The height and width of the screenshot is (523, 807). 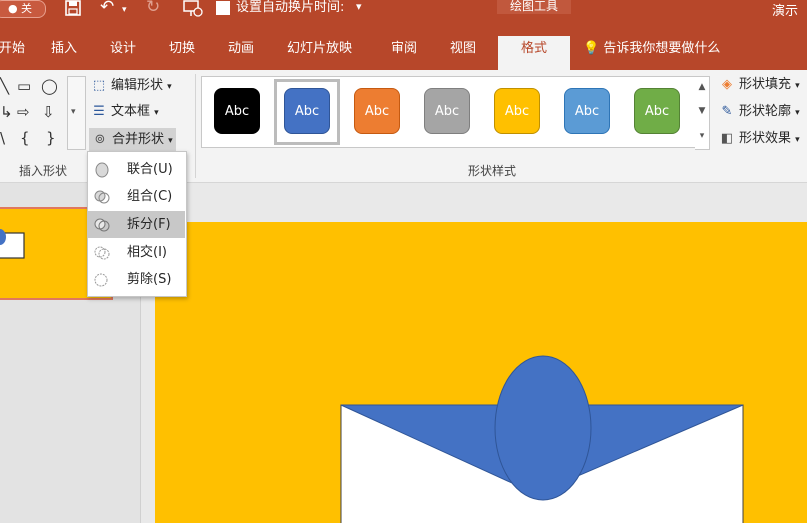 What do you see at coordinates (150, 196) in the screenshot?
I see `menu-item-label: 组合(C)` at bounding box center [150, 196].